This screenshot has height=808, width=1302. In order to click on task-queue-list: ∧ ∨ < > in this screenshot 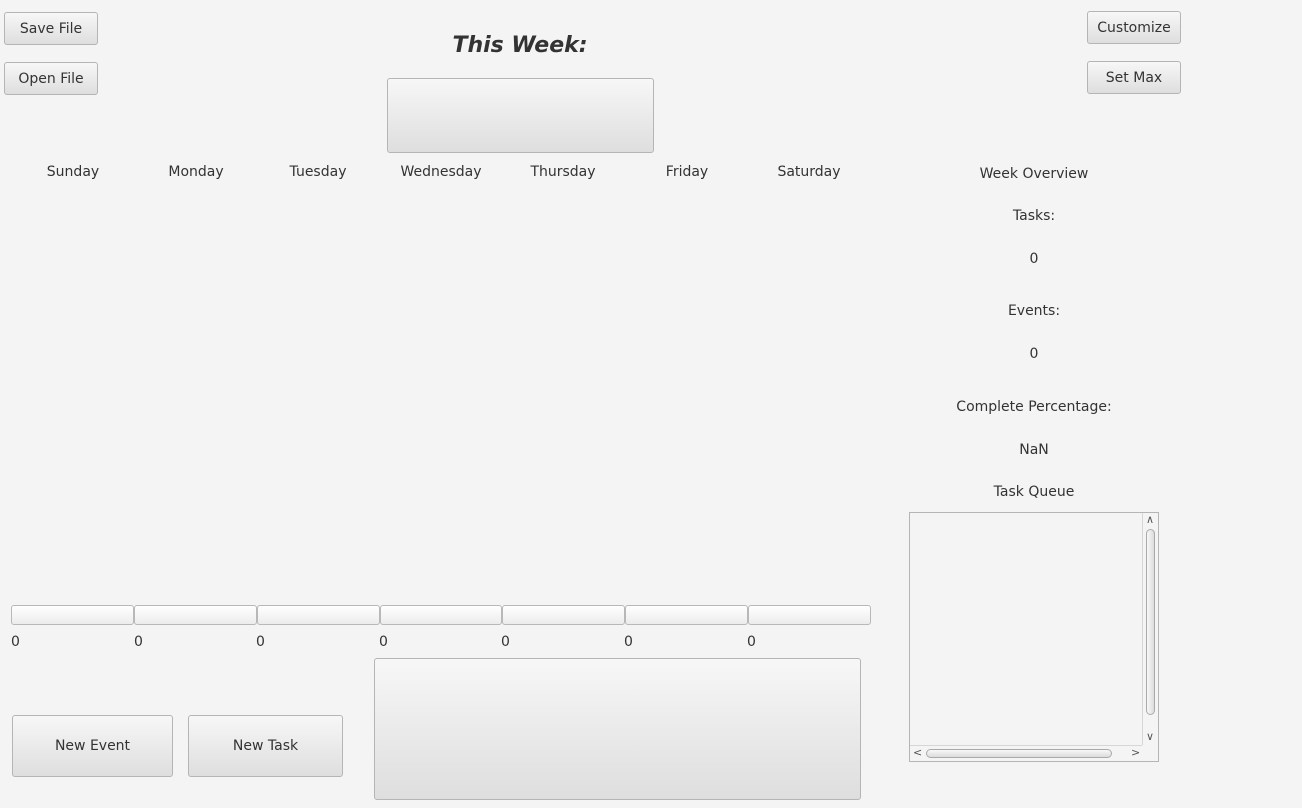, I will do `click(1034, 637)`.